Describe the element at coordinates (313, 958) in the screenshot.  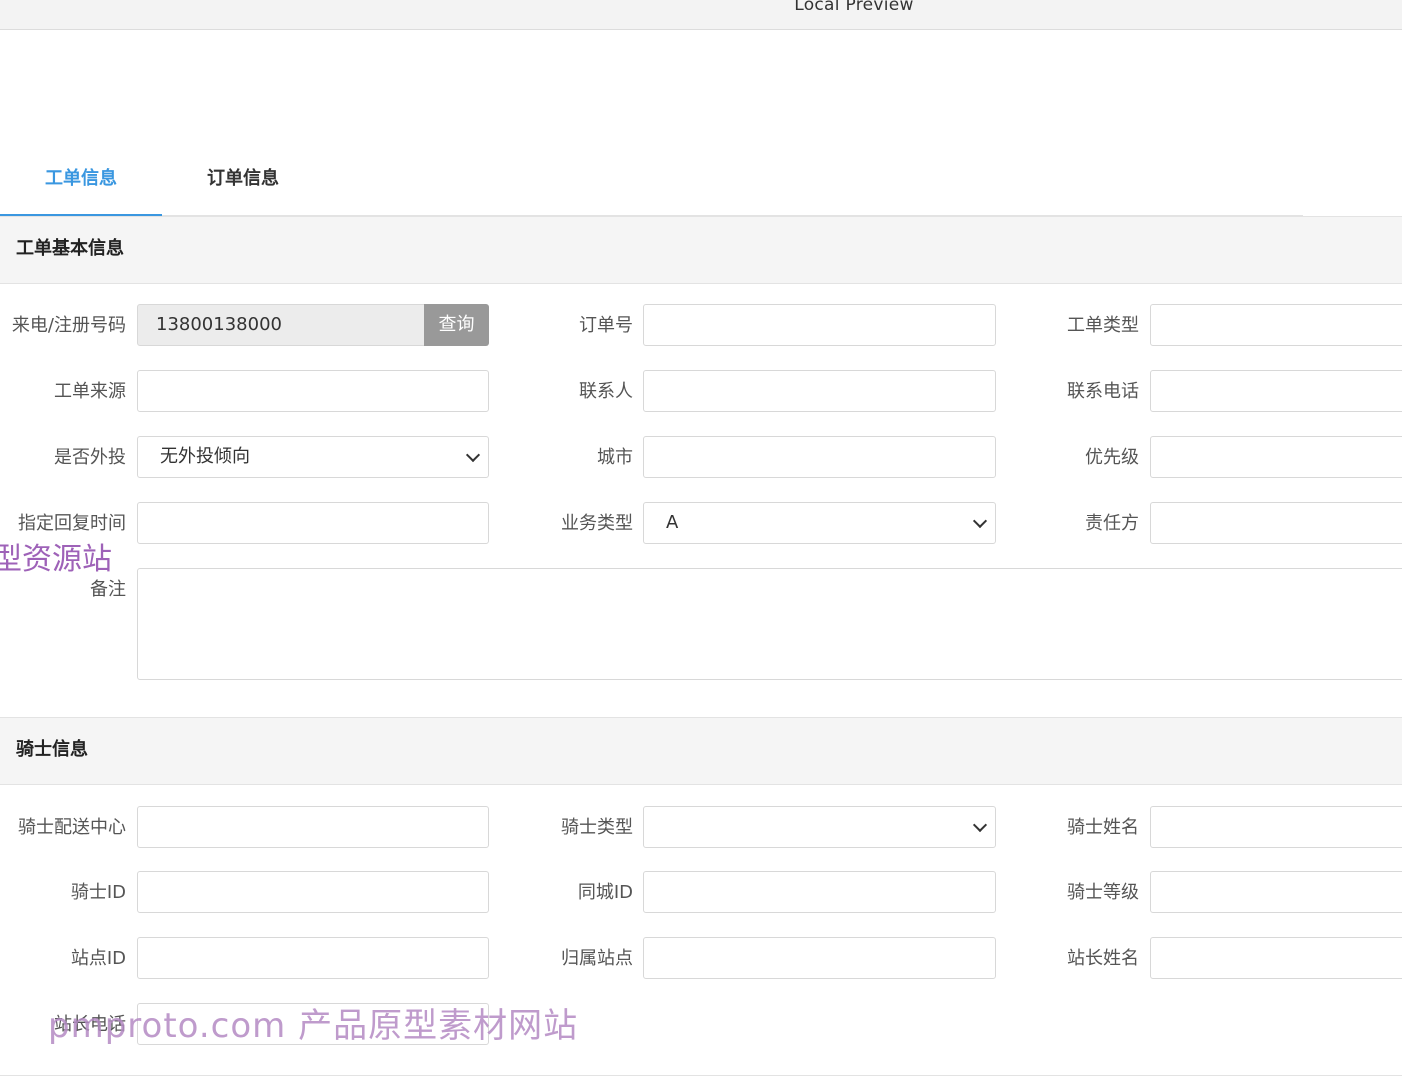
I see `station-id-input` at that location.